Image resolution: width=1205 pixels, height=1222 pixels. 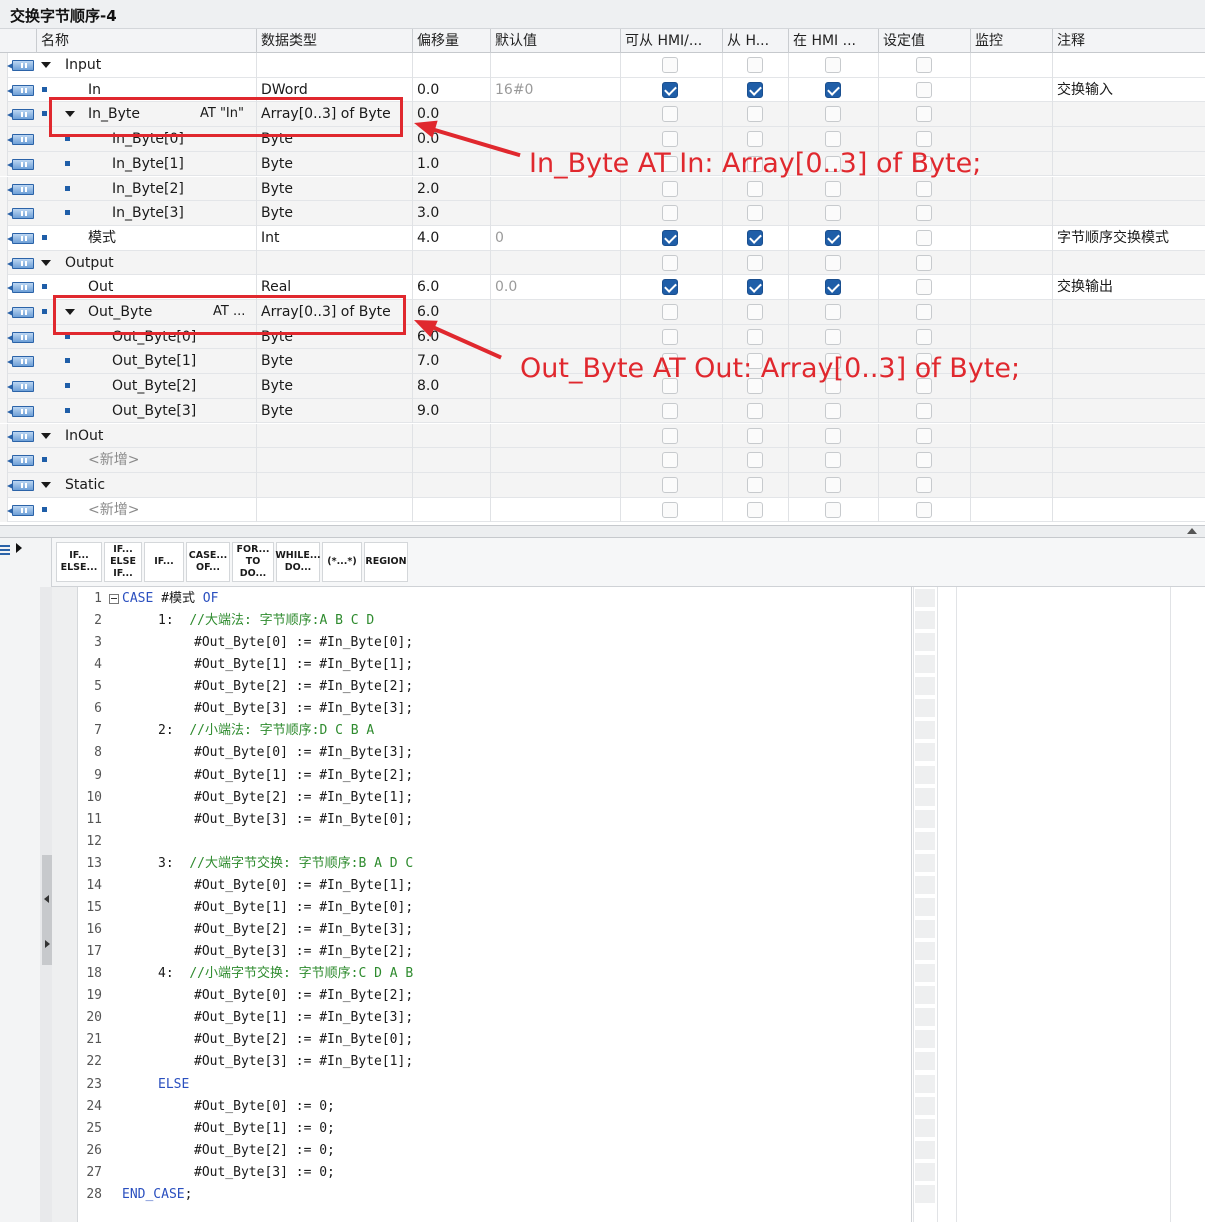 What do you see at coordinates (158, 485) in the screenshot?
I see `member-name: Static` at bounding box center [158, 485].